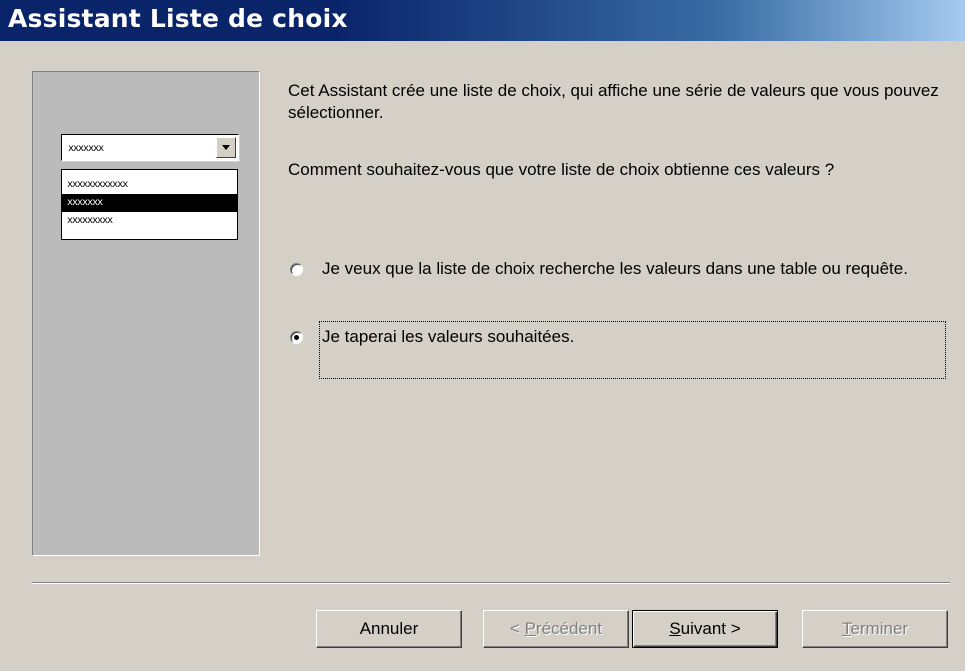 This screenshot has width=965, height=671. What do you see at coordinates (296, 269) in the screenshot?
I see `radio-lookup-table` at bounding box center [296, 269].